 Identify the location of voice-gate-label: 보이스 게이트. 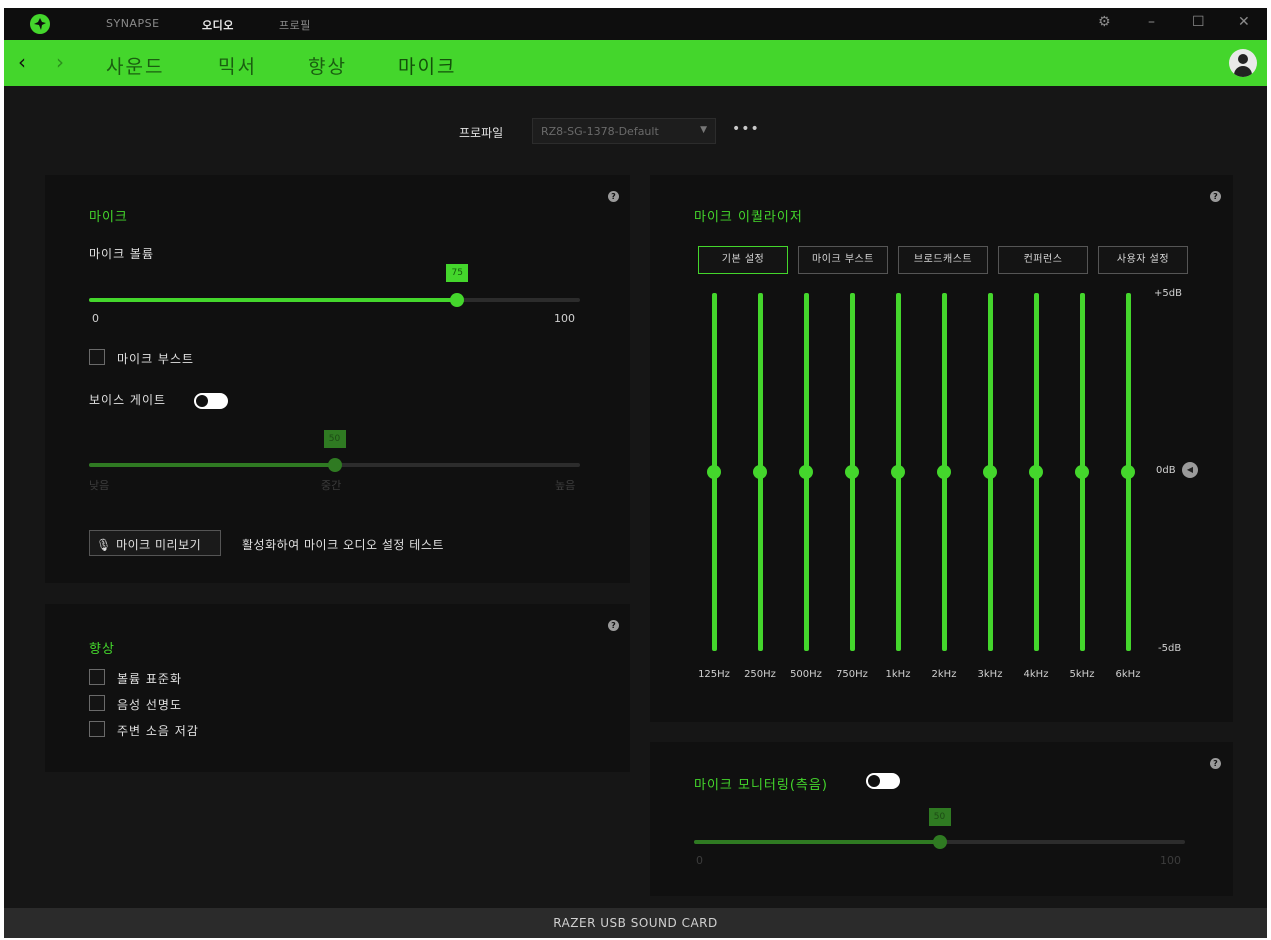
(128, 400).